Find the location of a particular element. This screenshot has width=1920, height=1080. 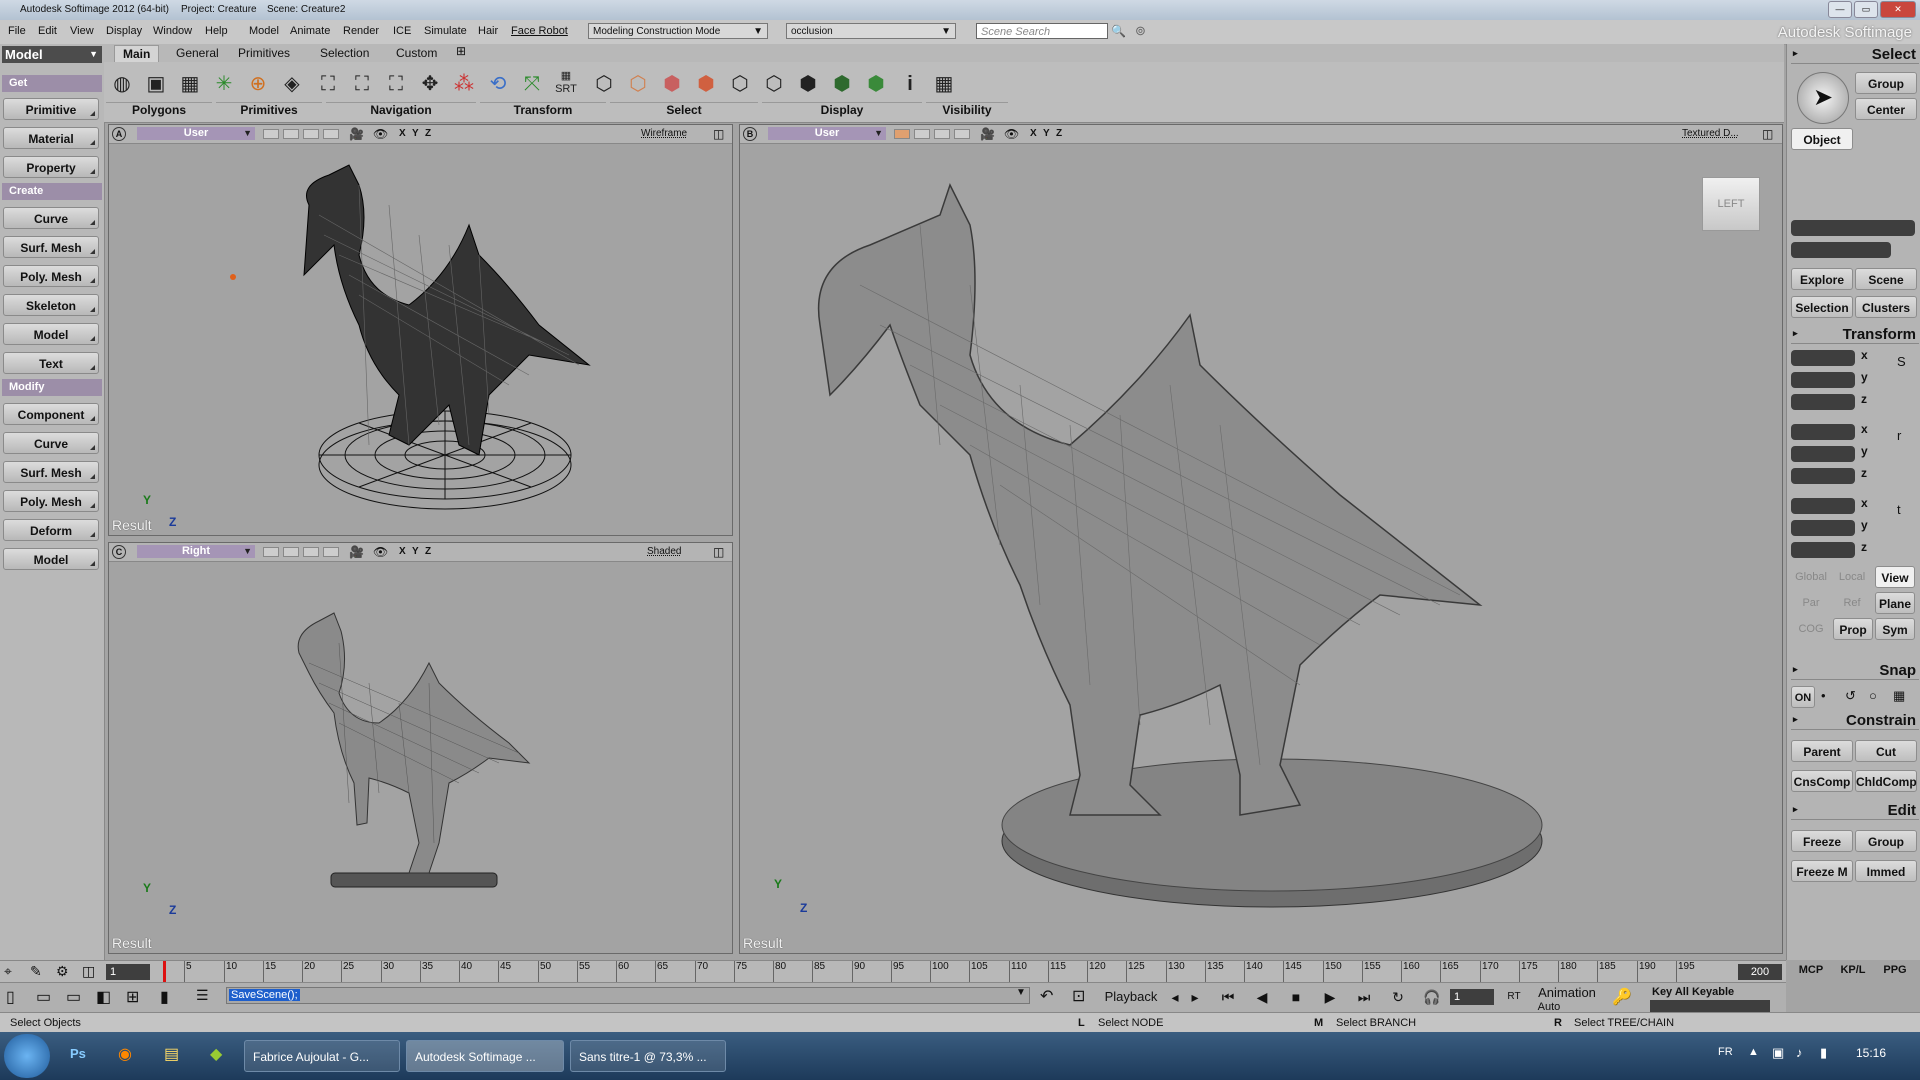

create-skeleton-button: Skeleton is located at coordinates (51, 305).